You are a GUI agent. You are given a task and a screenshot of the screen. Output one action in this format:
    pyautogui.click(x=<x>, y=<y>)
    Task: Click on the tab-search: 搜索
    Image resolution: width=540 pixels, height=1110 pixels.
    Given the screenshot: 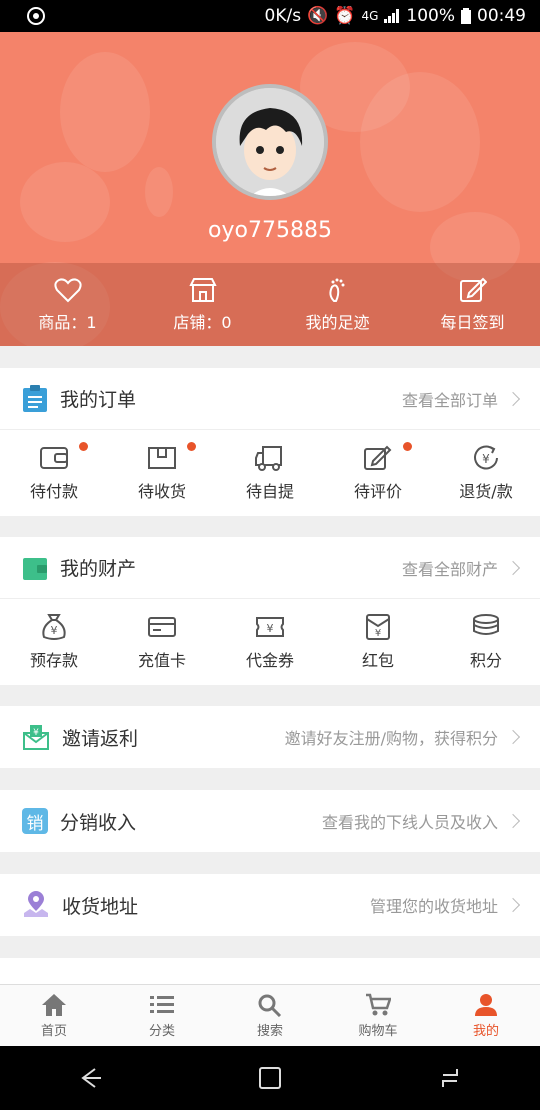 What is the action you would take?
    pyautogui.click(x=270, y=1016)
    